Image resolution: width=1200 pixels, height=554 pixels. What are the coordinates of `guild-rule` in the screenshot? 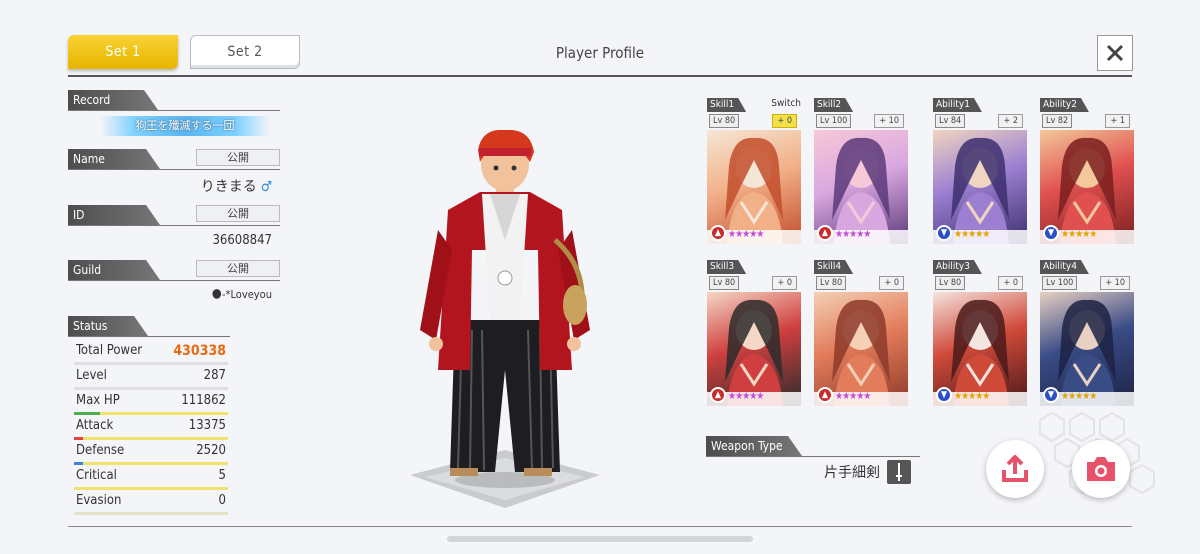 It's located at (174, 280).